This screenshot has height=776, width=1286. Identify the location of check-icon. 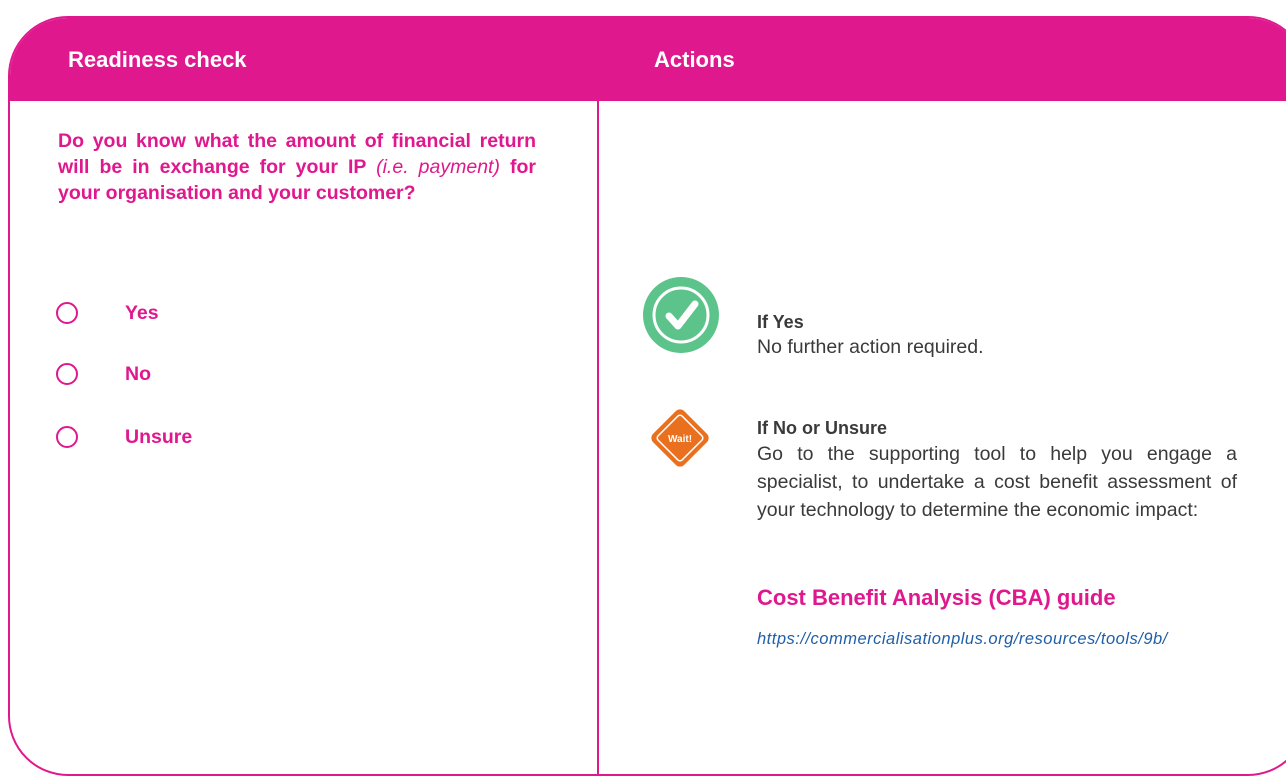
(681, 315).